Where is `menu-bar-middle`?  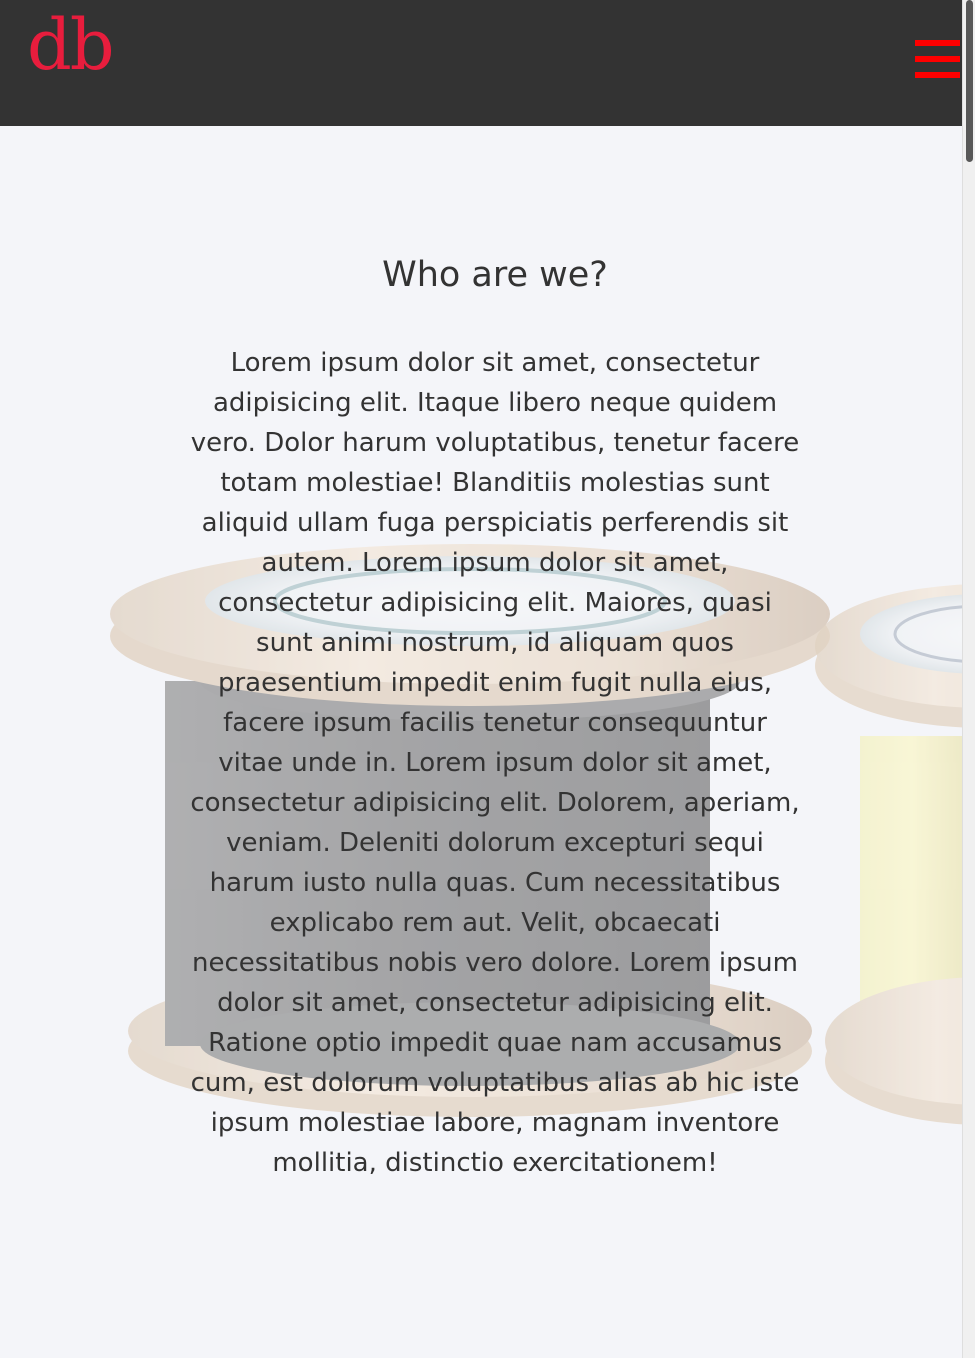
menu-bar-middle is located at coordinates (937, 59).